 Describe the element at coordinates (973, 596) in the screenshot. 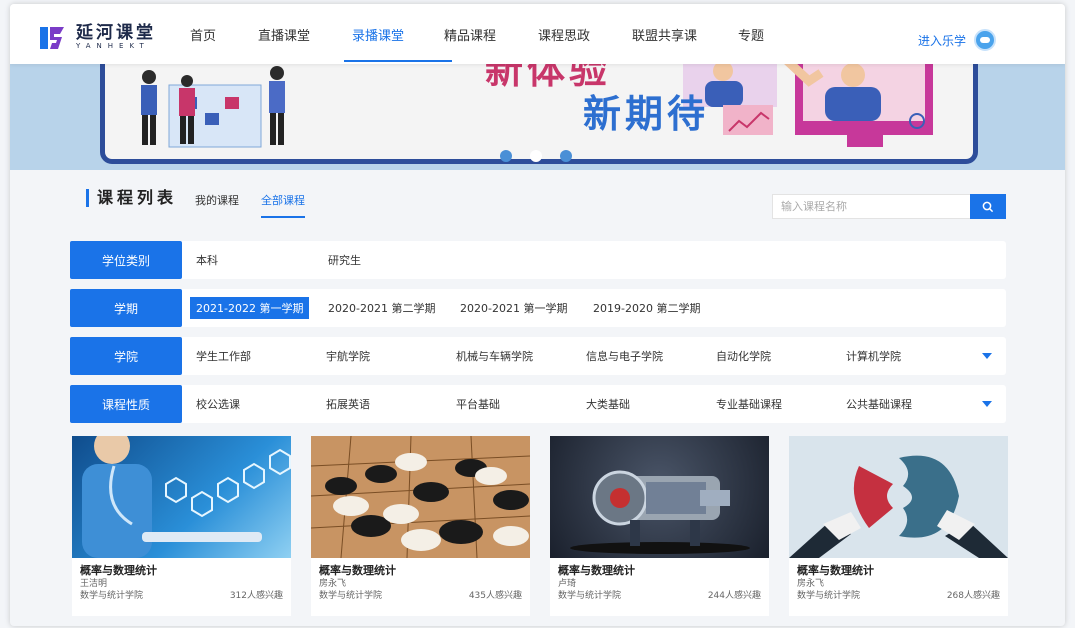

I see `course-interest-count: 268人感兴趣` at that location.